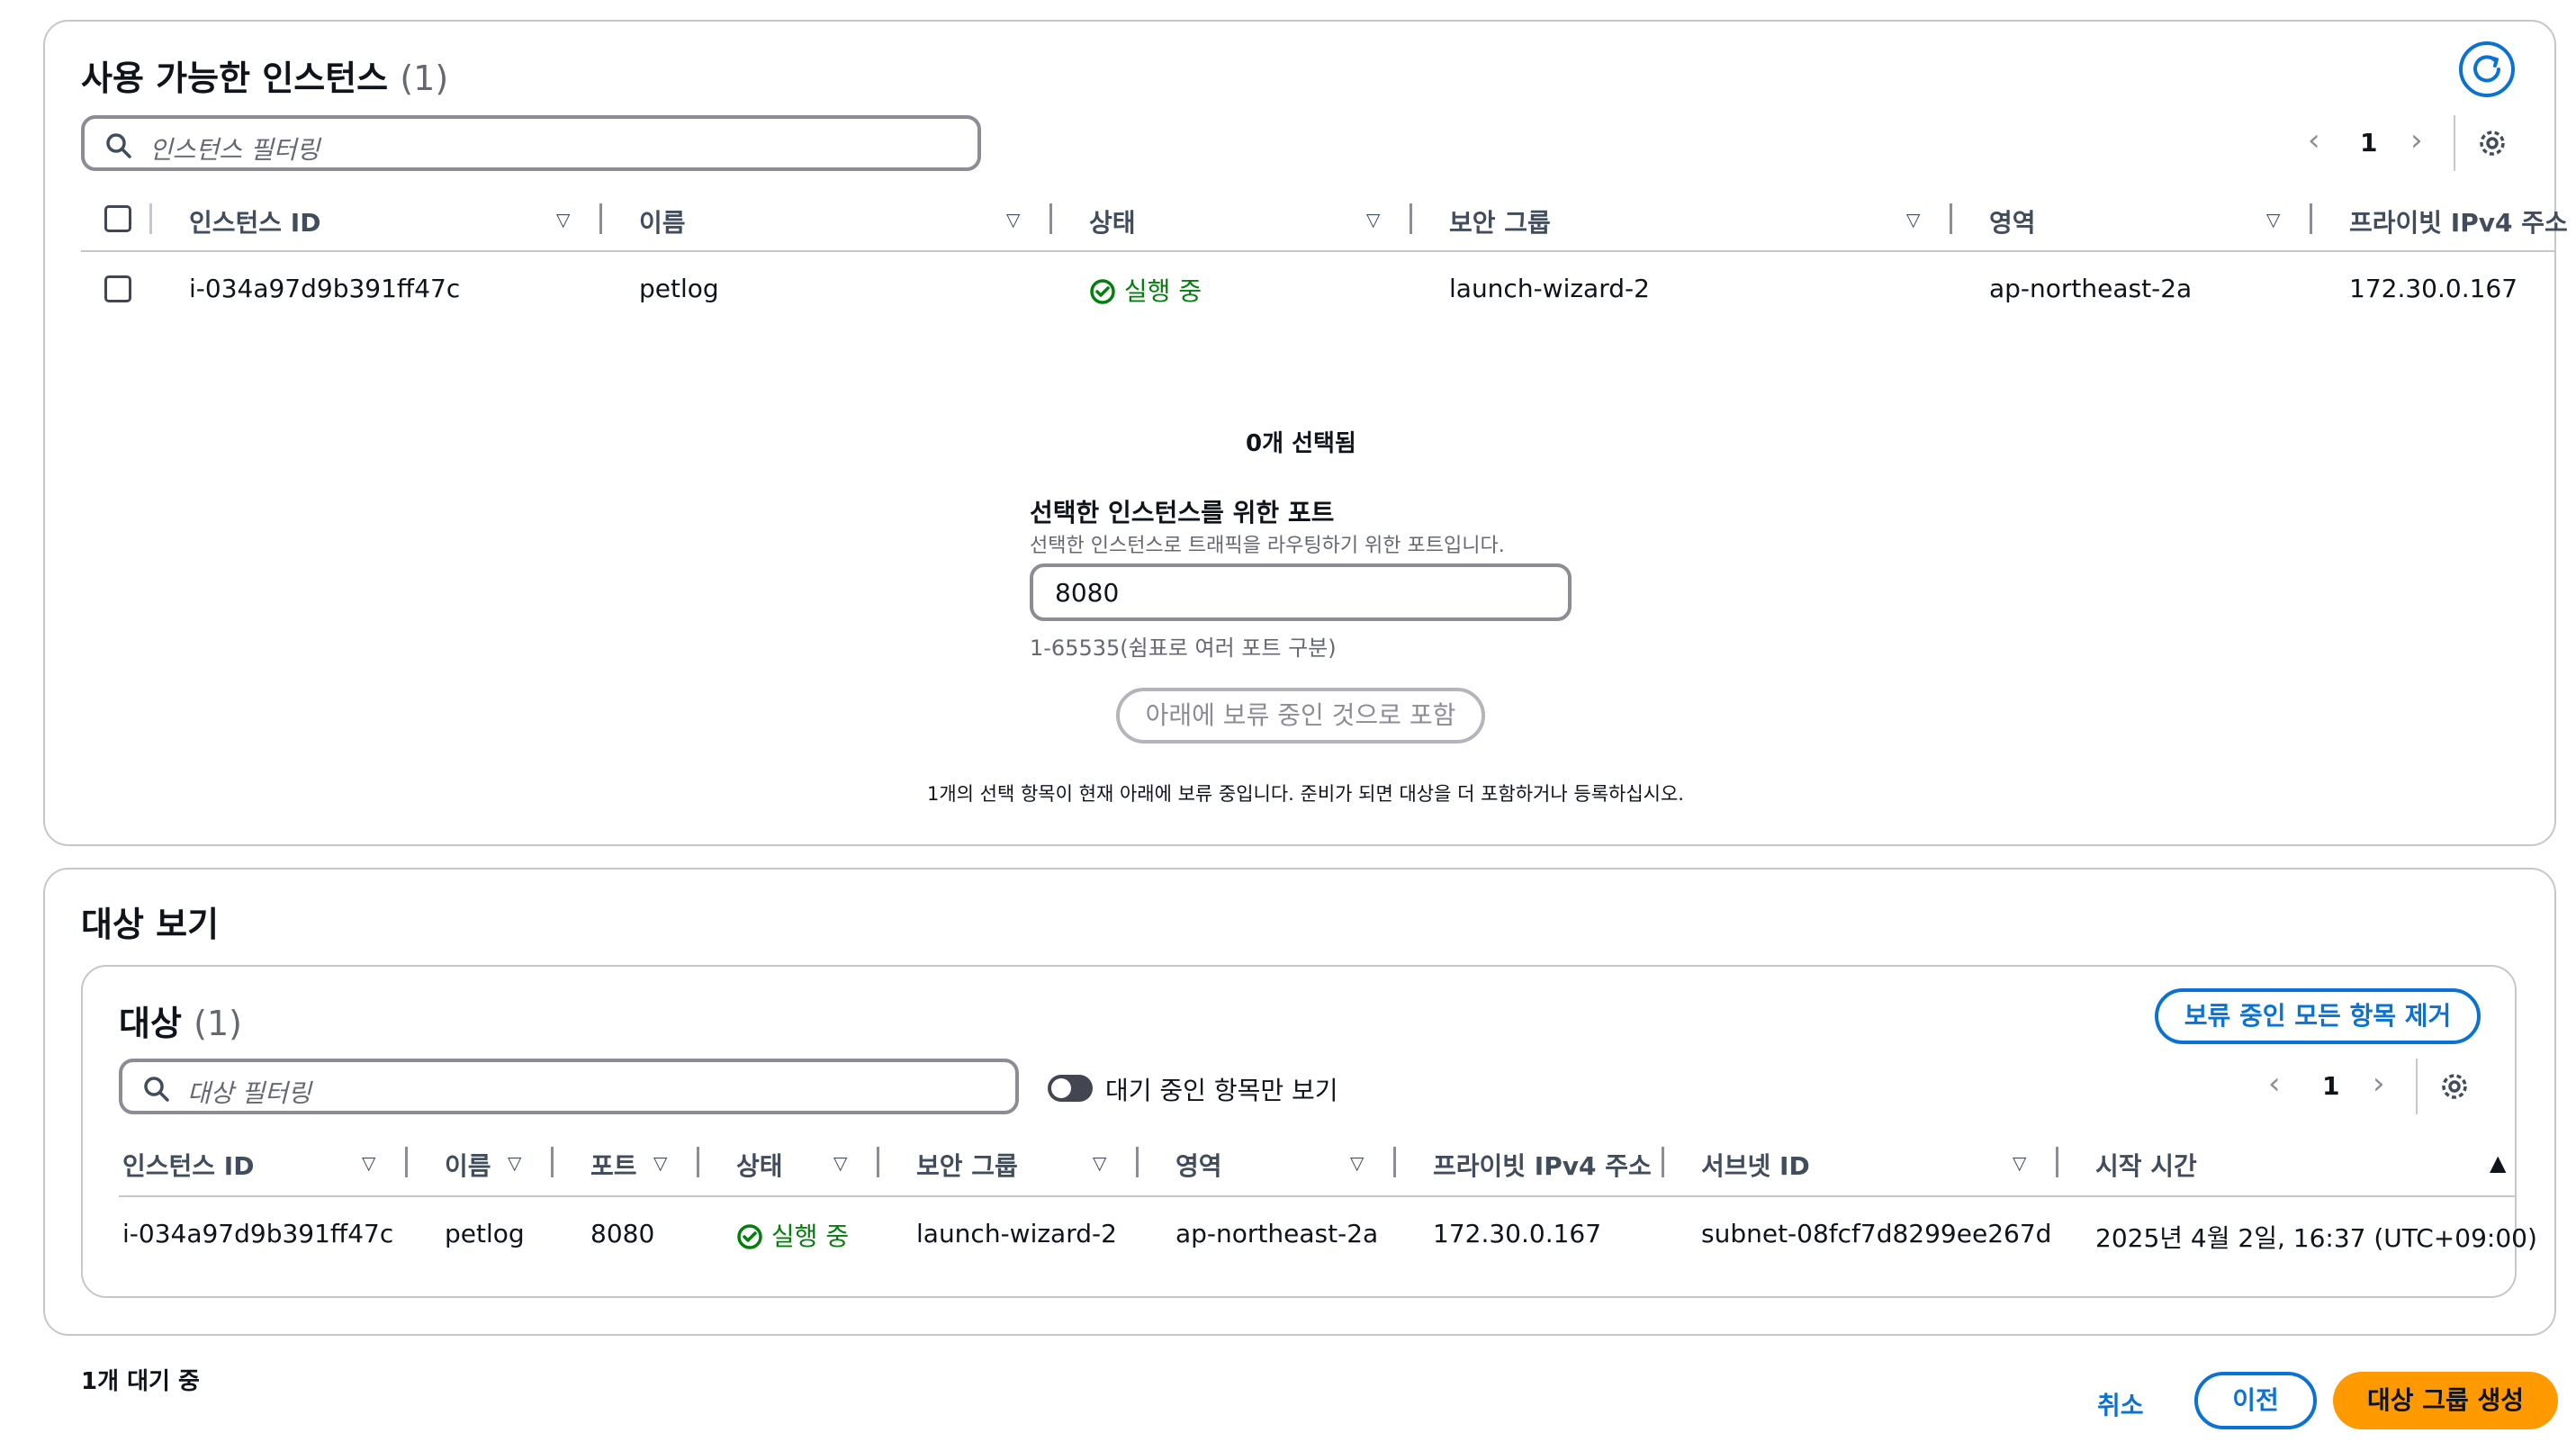 The width and height of the screenshot is (2576, 1442). I want to click on include-pending-label: 아래에 보류 중인 것으로 포함, so click(1300, 715).